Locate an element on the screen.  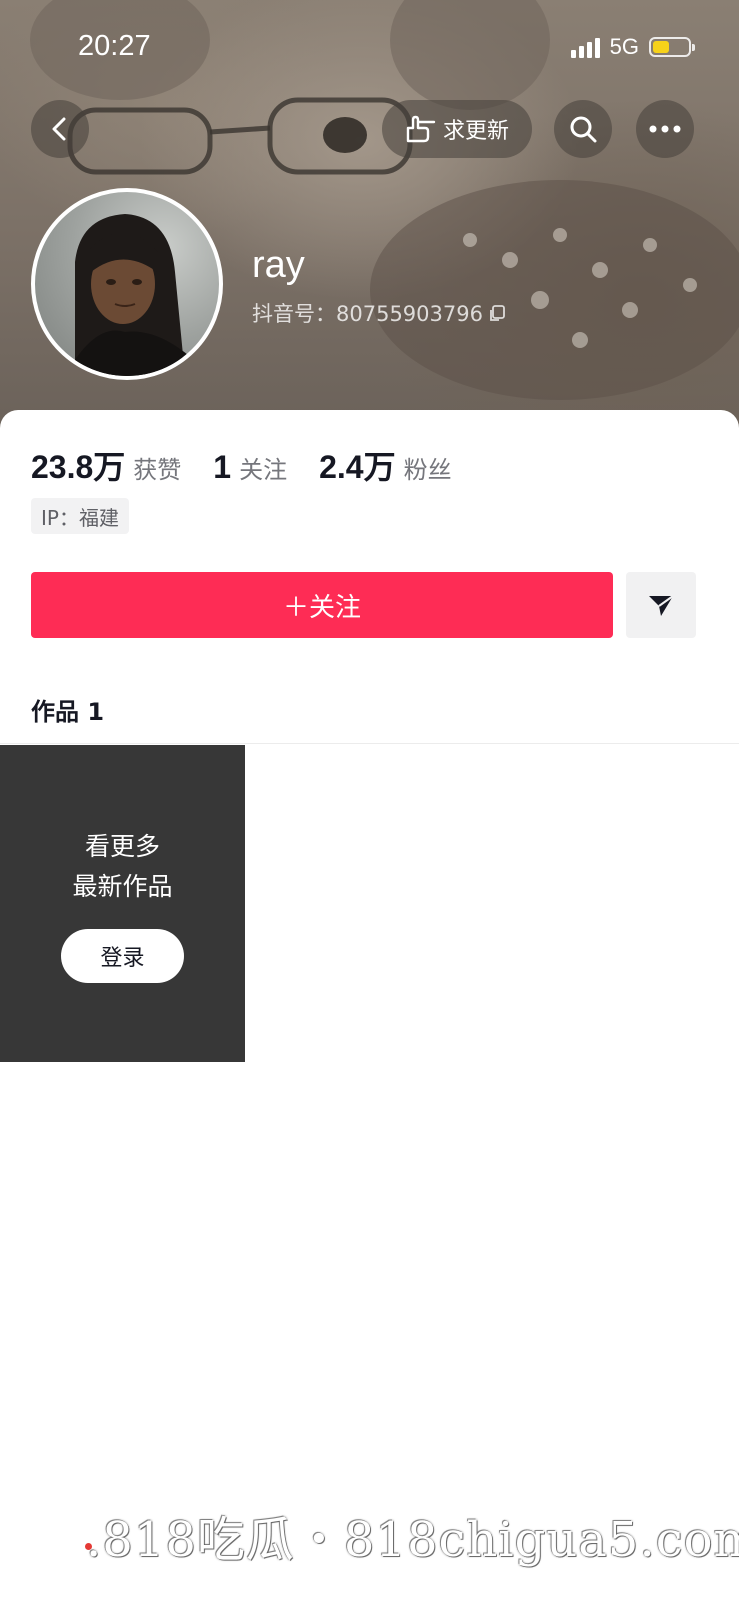
share-button is located at coordinates (661, 605).